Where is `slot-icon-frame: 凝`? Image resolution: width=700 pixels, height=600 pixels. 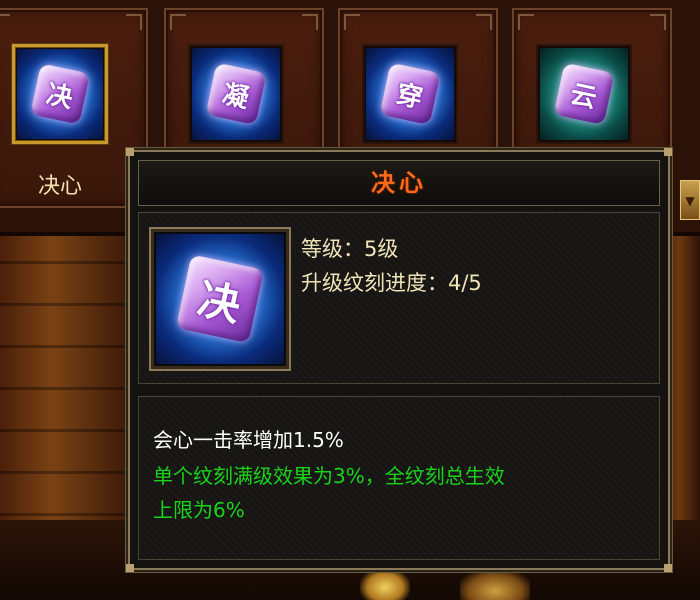 slot-icon-frame: 凝 is located at coordinates (236, 94).